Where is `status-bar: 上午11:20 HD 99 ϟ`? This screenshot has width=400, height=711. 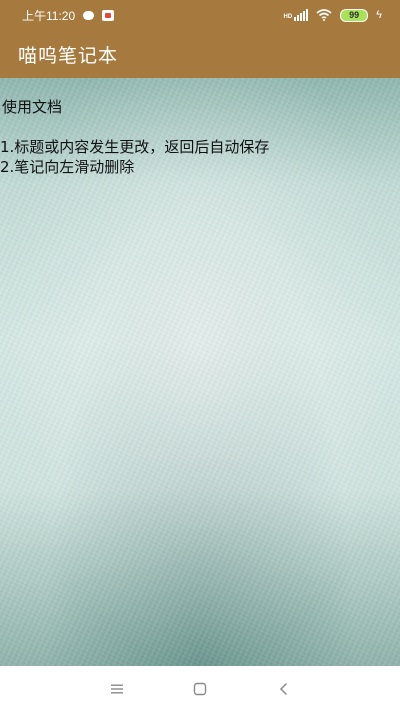
status-bar: 上午11:20 HD 99 ϟ is located at coordinates (200, 15).